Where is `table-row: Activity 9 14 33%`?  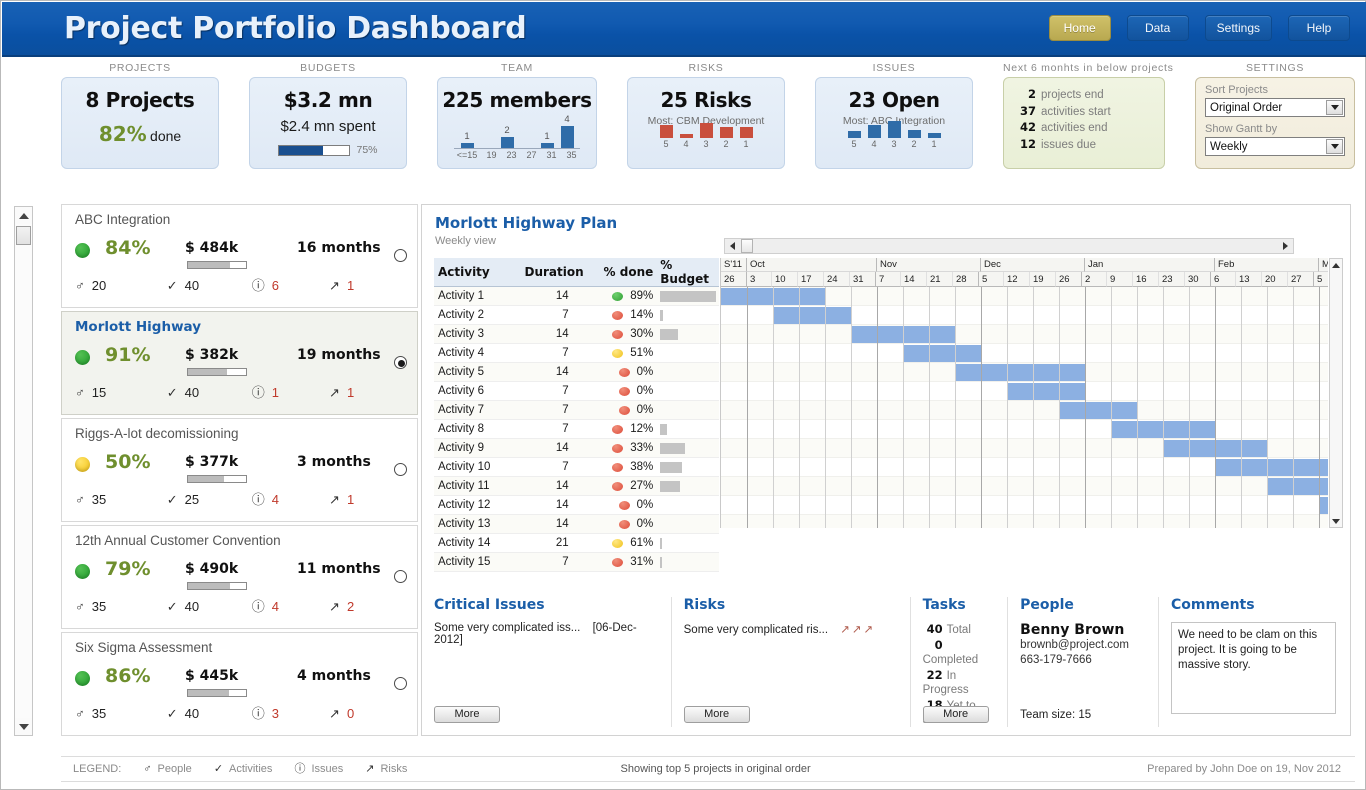 table-row: Activity 9 14 33% is located at coordinates (576, 448).